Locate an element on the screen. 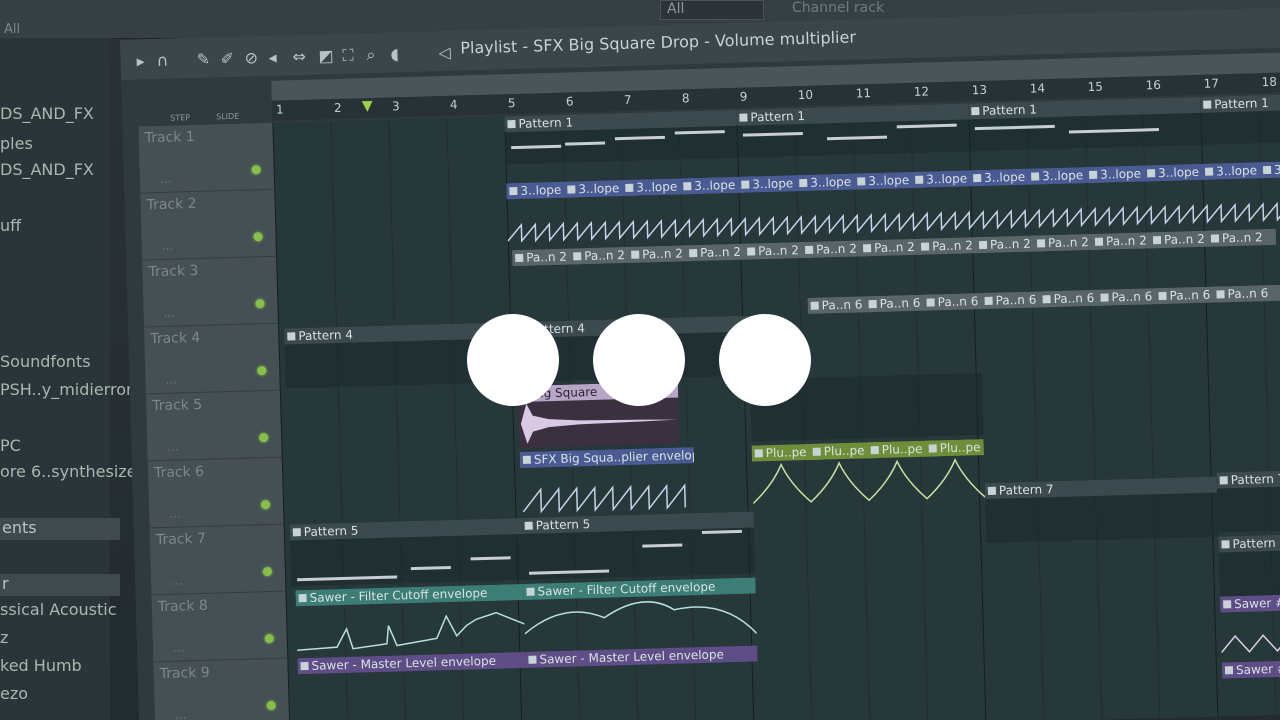 The width and height of the screenshot is (1280, 720). automation-clip: SFX Big Squa..plier envelope is located at coordinates (607, 480).